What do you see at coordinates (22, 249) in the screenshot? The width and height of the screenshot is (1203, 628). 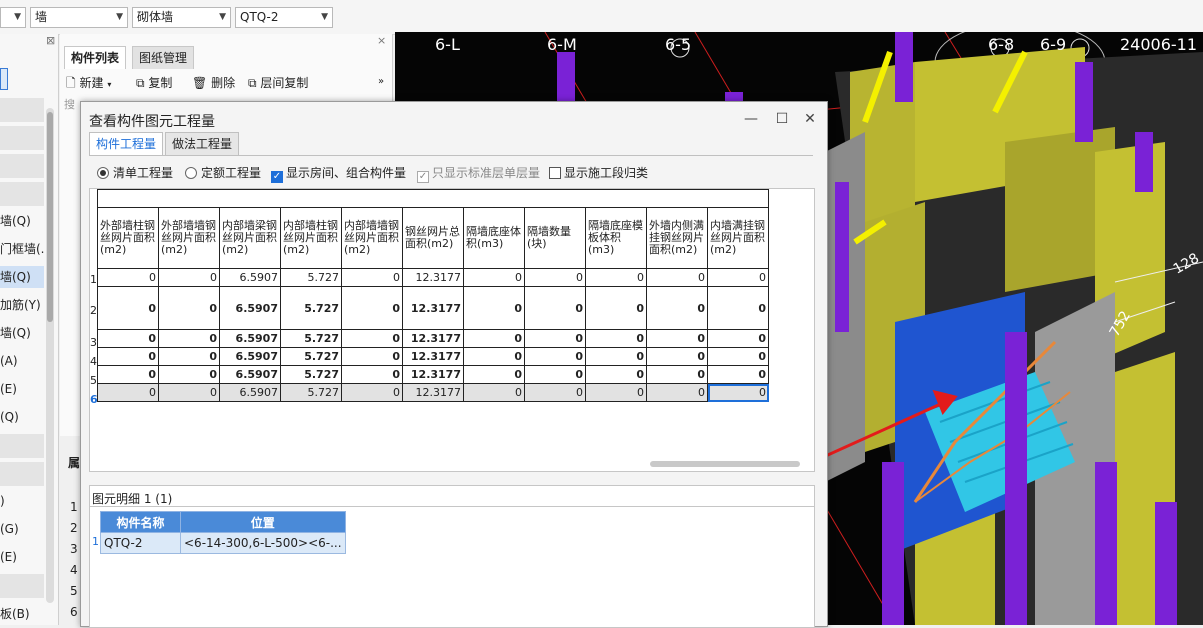 I see `nav-item: 门框墙(.` at bounding box center [22, 249].